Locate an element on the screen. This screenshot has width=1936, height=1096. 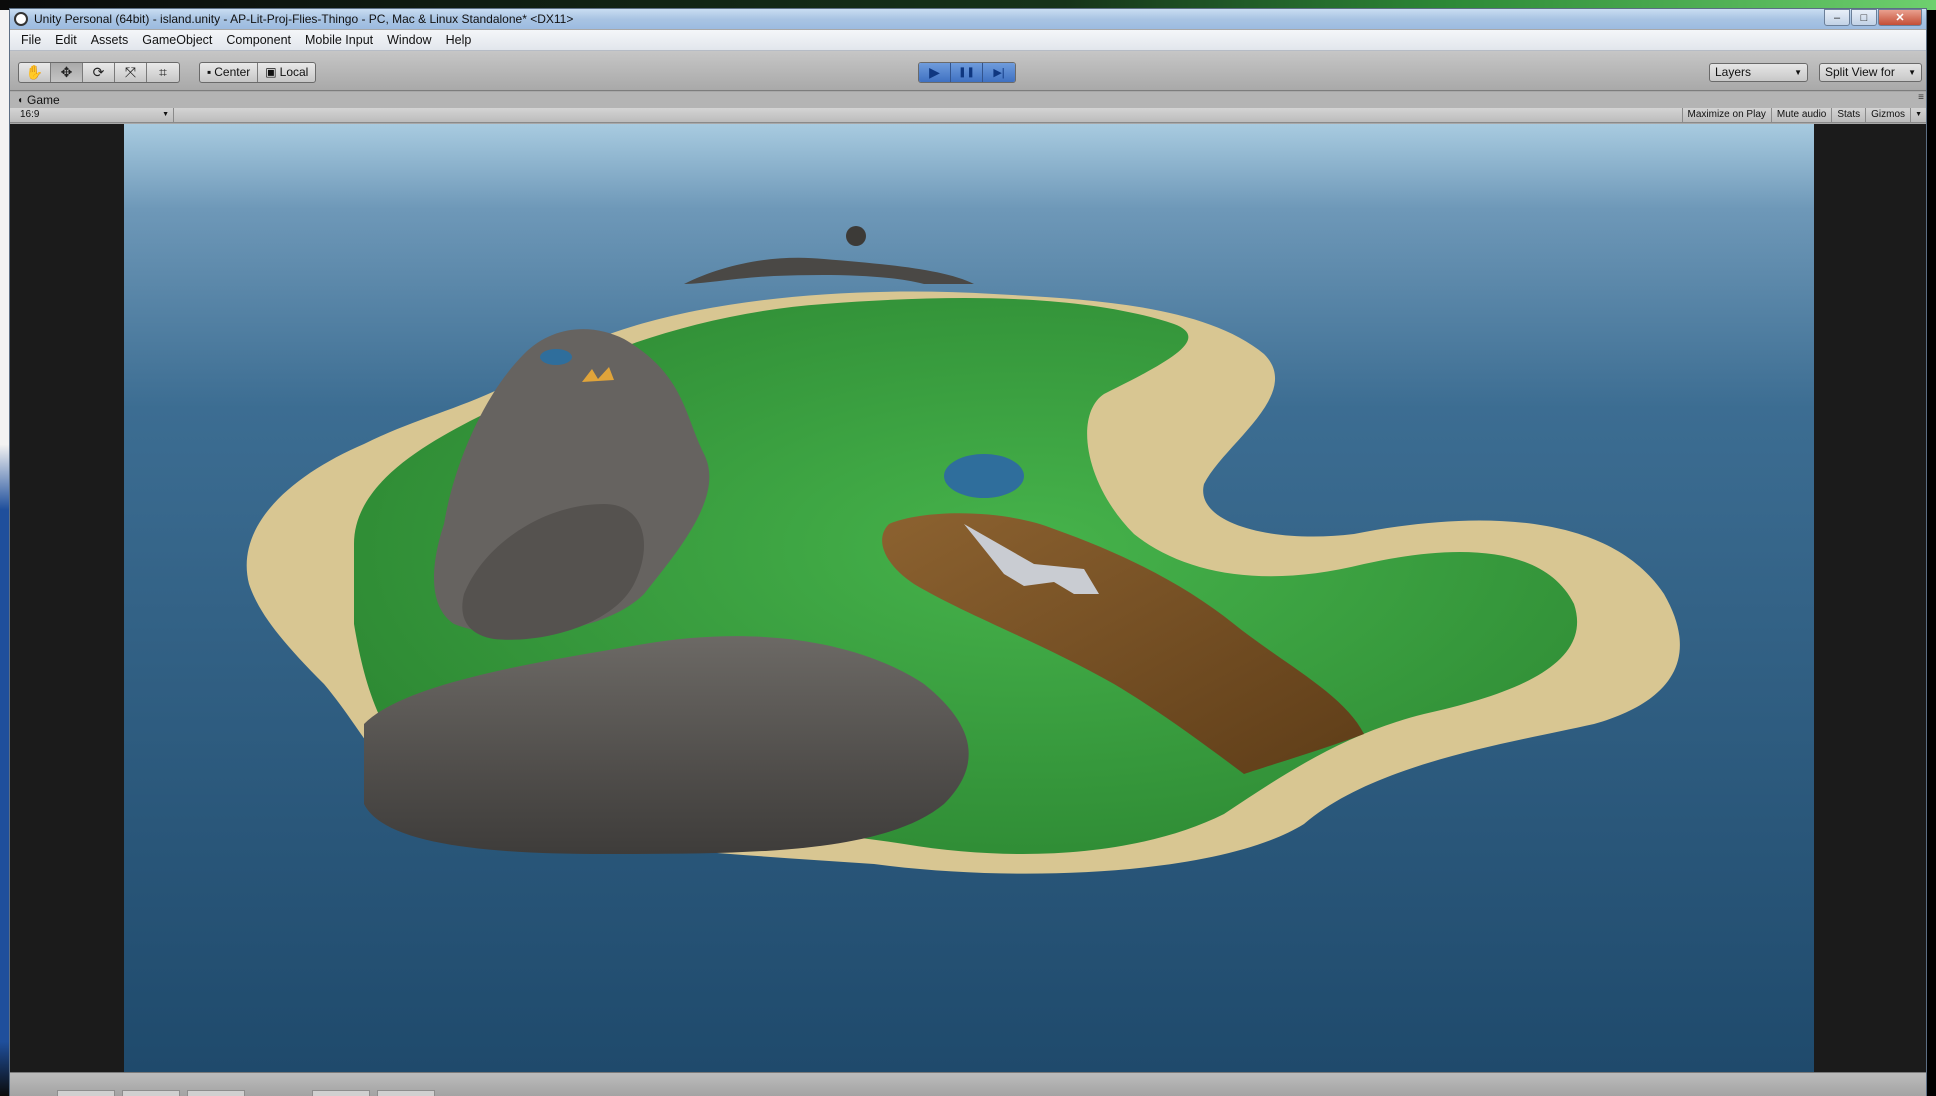
play-icon: ▶ is located at coordinates (935, 72).